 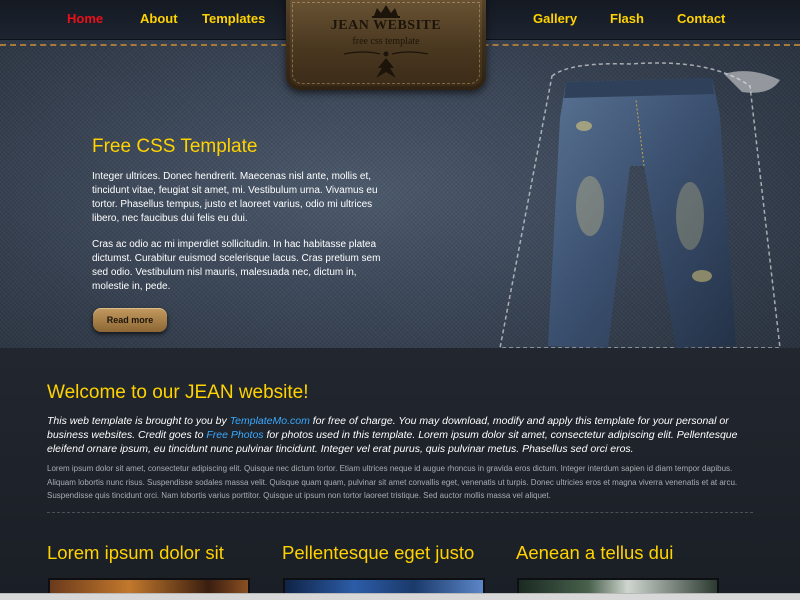 What do you see at coordinates (175, 146) in the screenshot?
I see `hero-title: Free CSS Template` at bounding box center [175, 146].